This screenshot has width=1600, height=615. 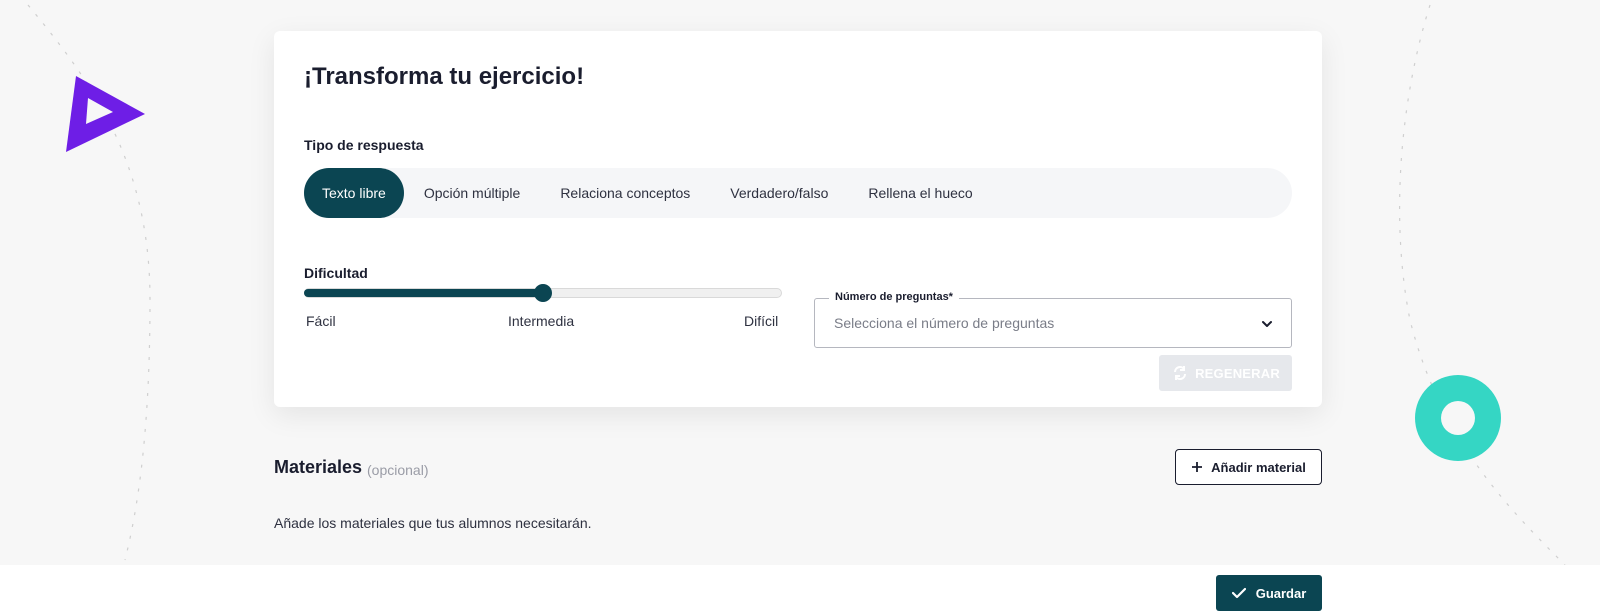 I want to click on tab-texto-libre: Texto libre, so click(x=354, y=193).